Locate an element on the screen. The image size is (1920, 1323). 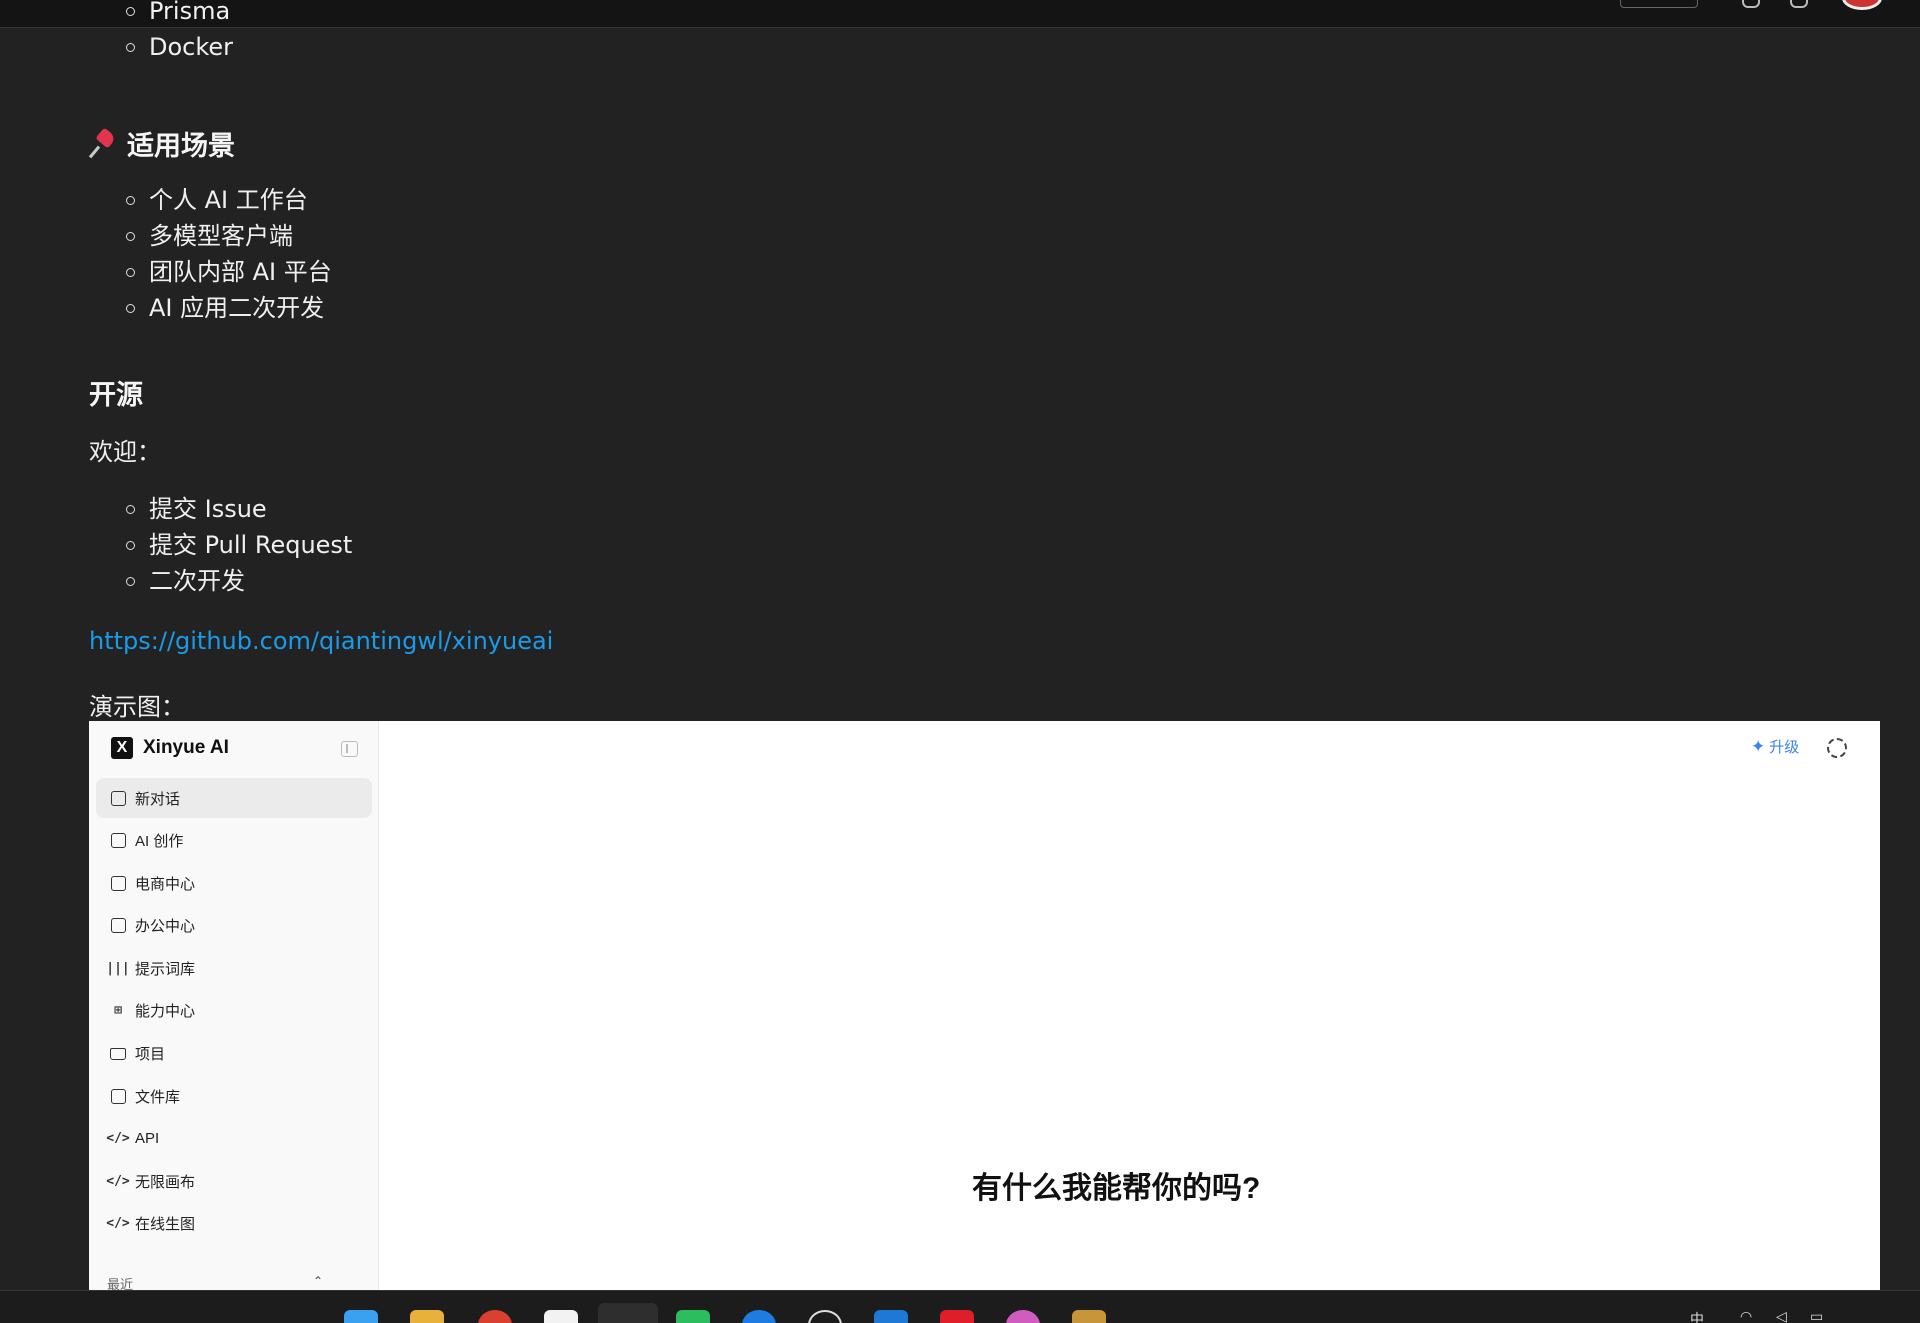
brand-name: Xinyue AI is located at coordinates (186, 747).